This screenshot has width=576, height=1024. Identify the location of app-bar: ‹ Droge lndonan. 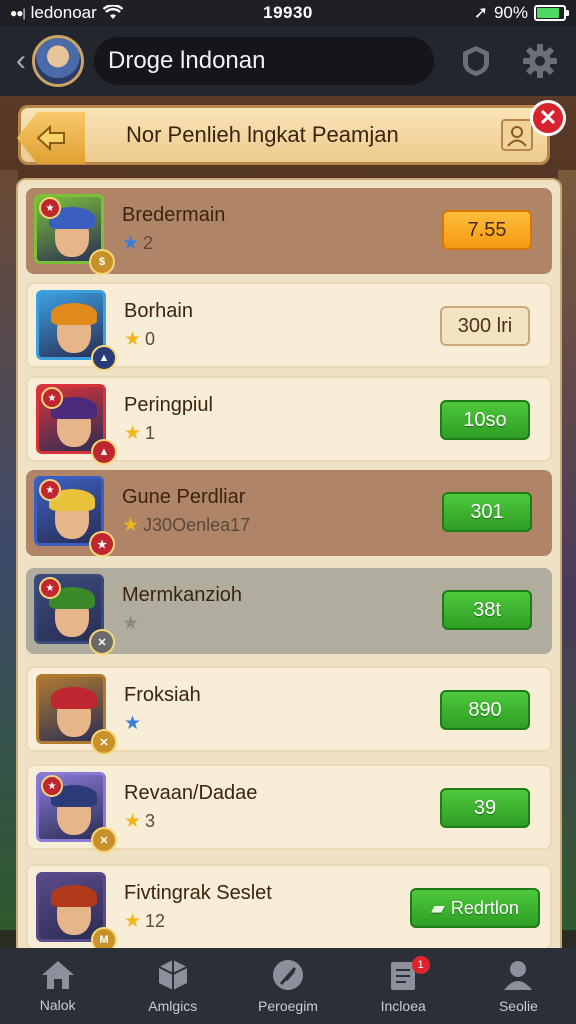
(288, 61).